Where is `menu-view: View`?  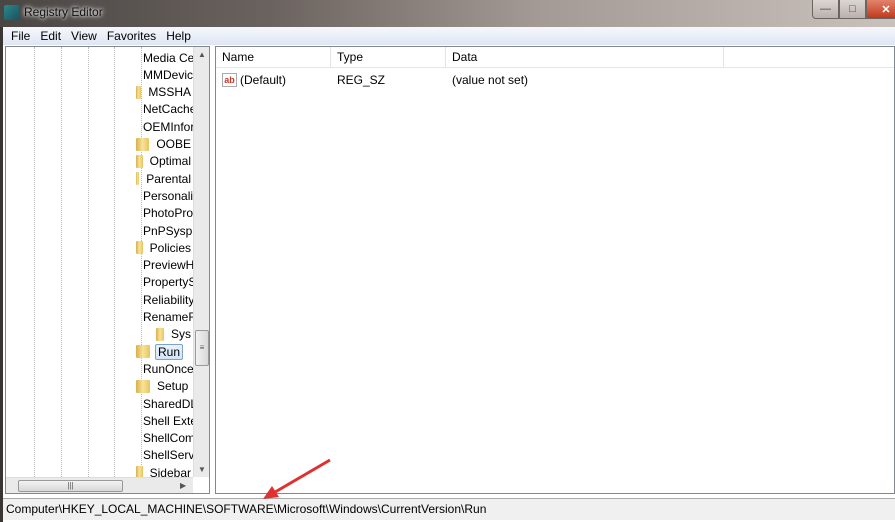 menu-view: View is located at coordinates (84, 36).